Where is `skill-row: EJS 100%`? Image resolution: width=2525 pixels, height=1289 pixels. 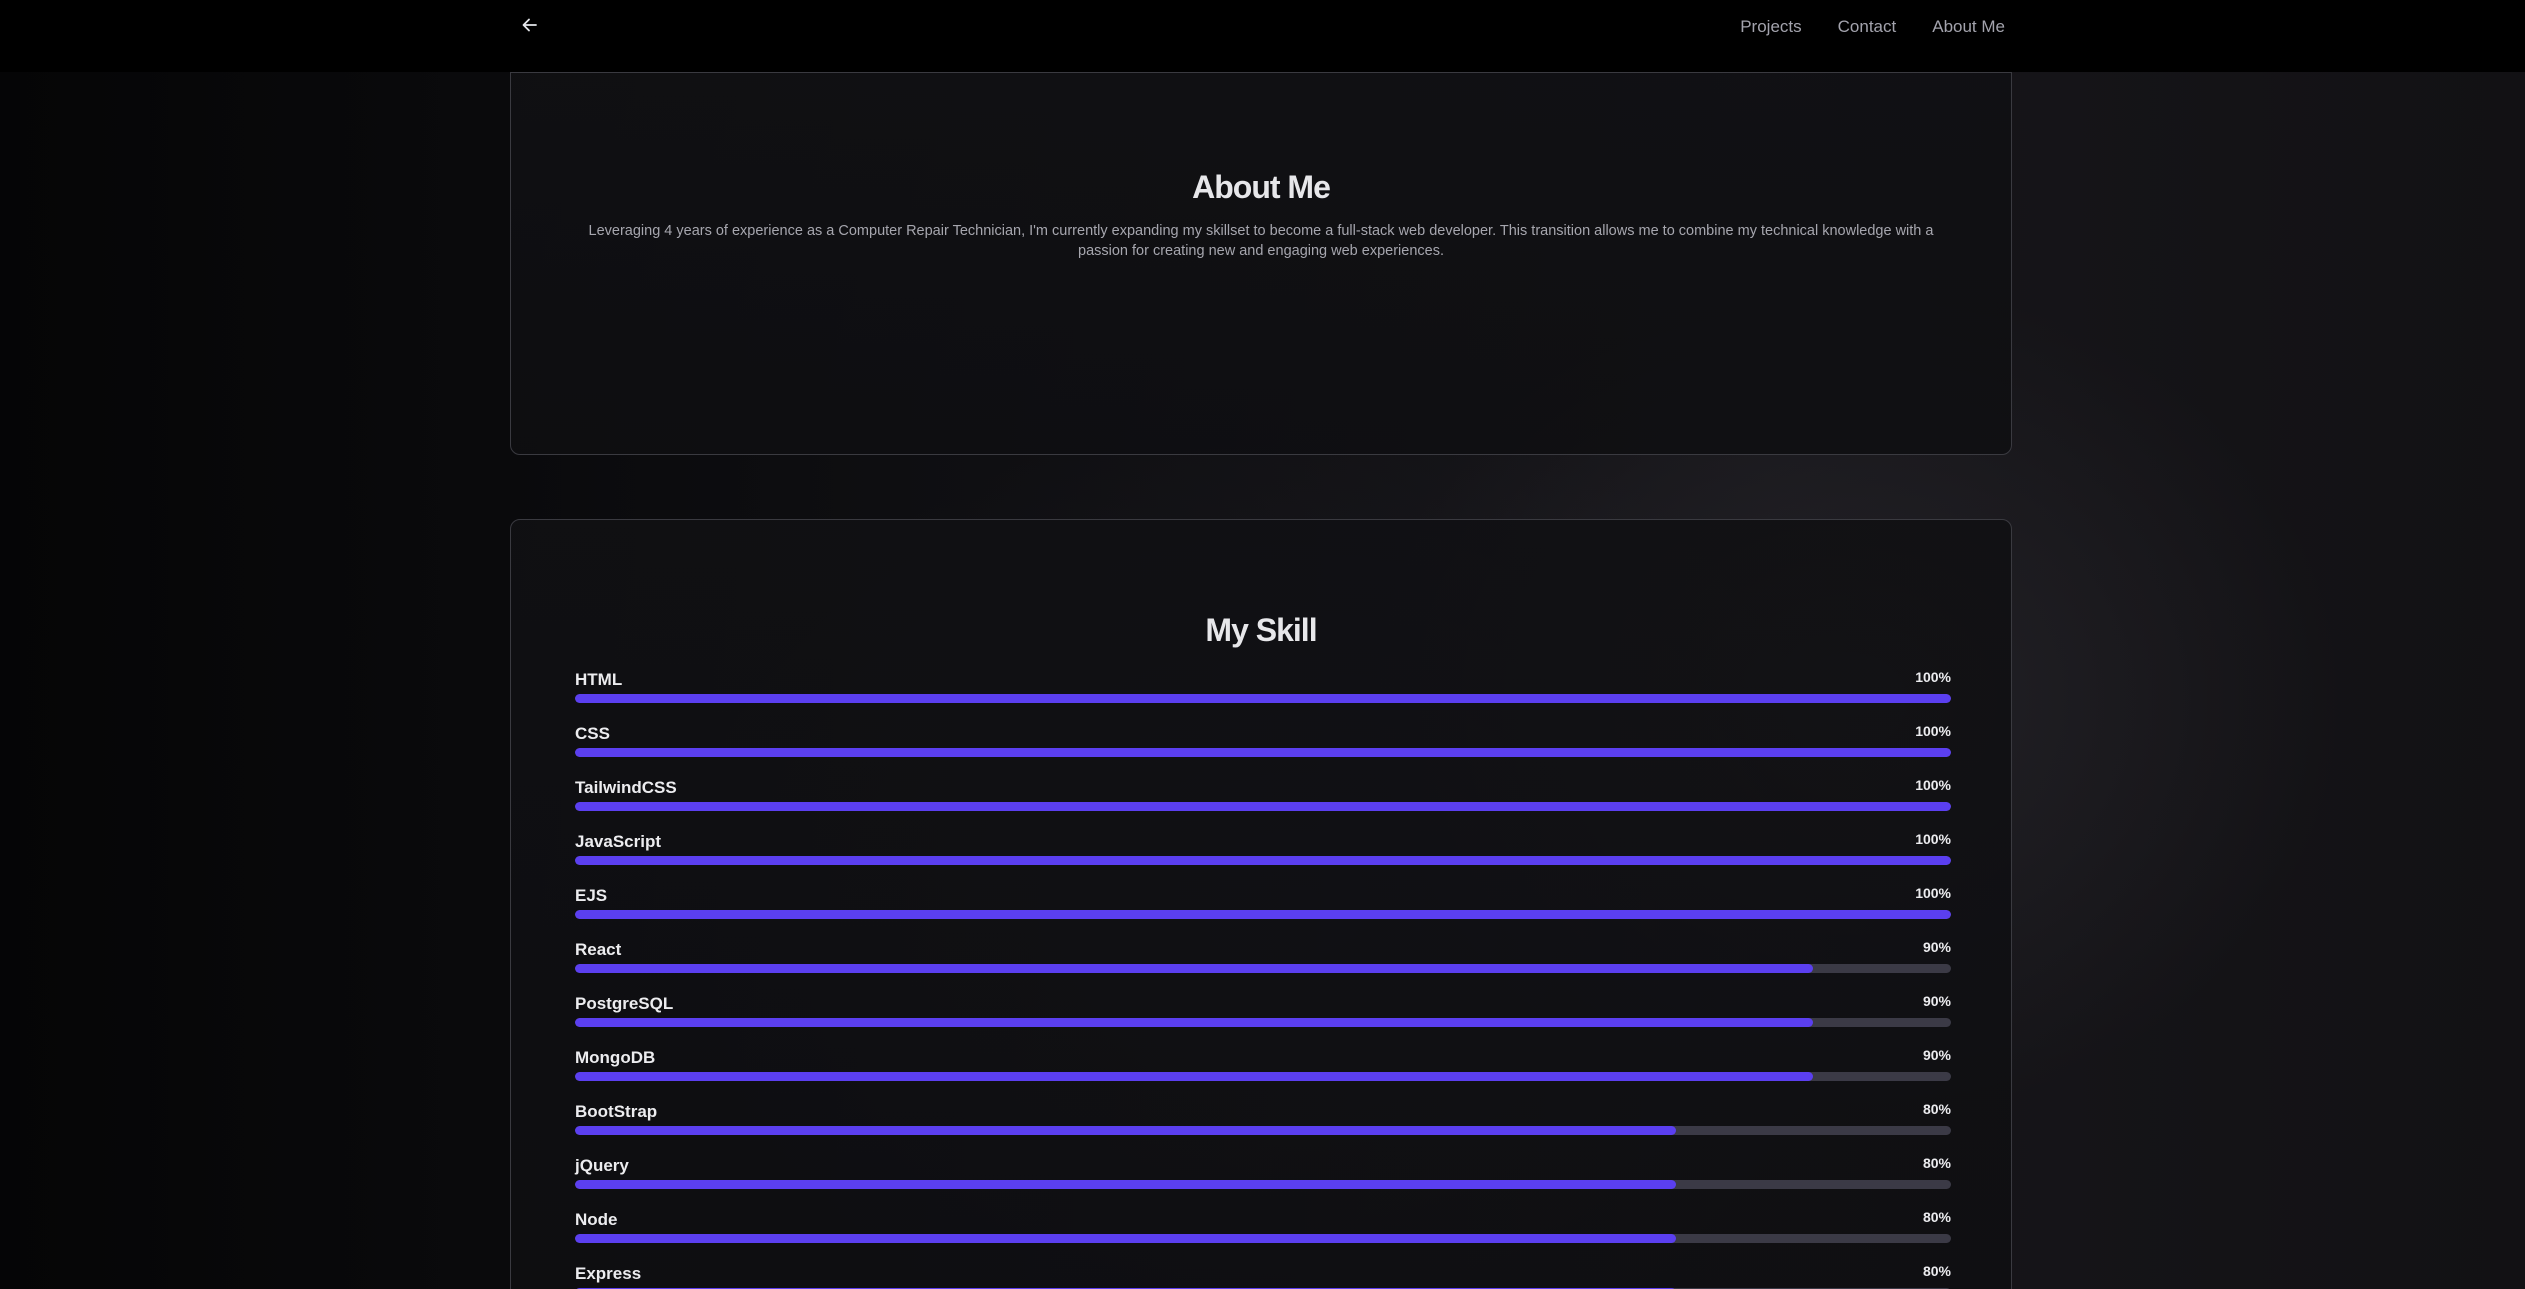 skill-row: EJS 100% is located at coordinates (1263, 912).